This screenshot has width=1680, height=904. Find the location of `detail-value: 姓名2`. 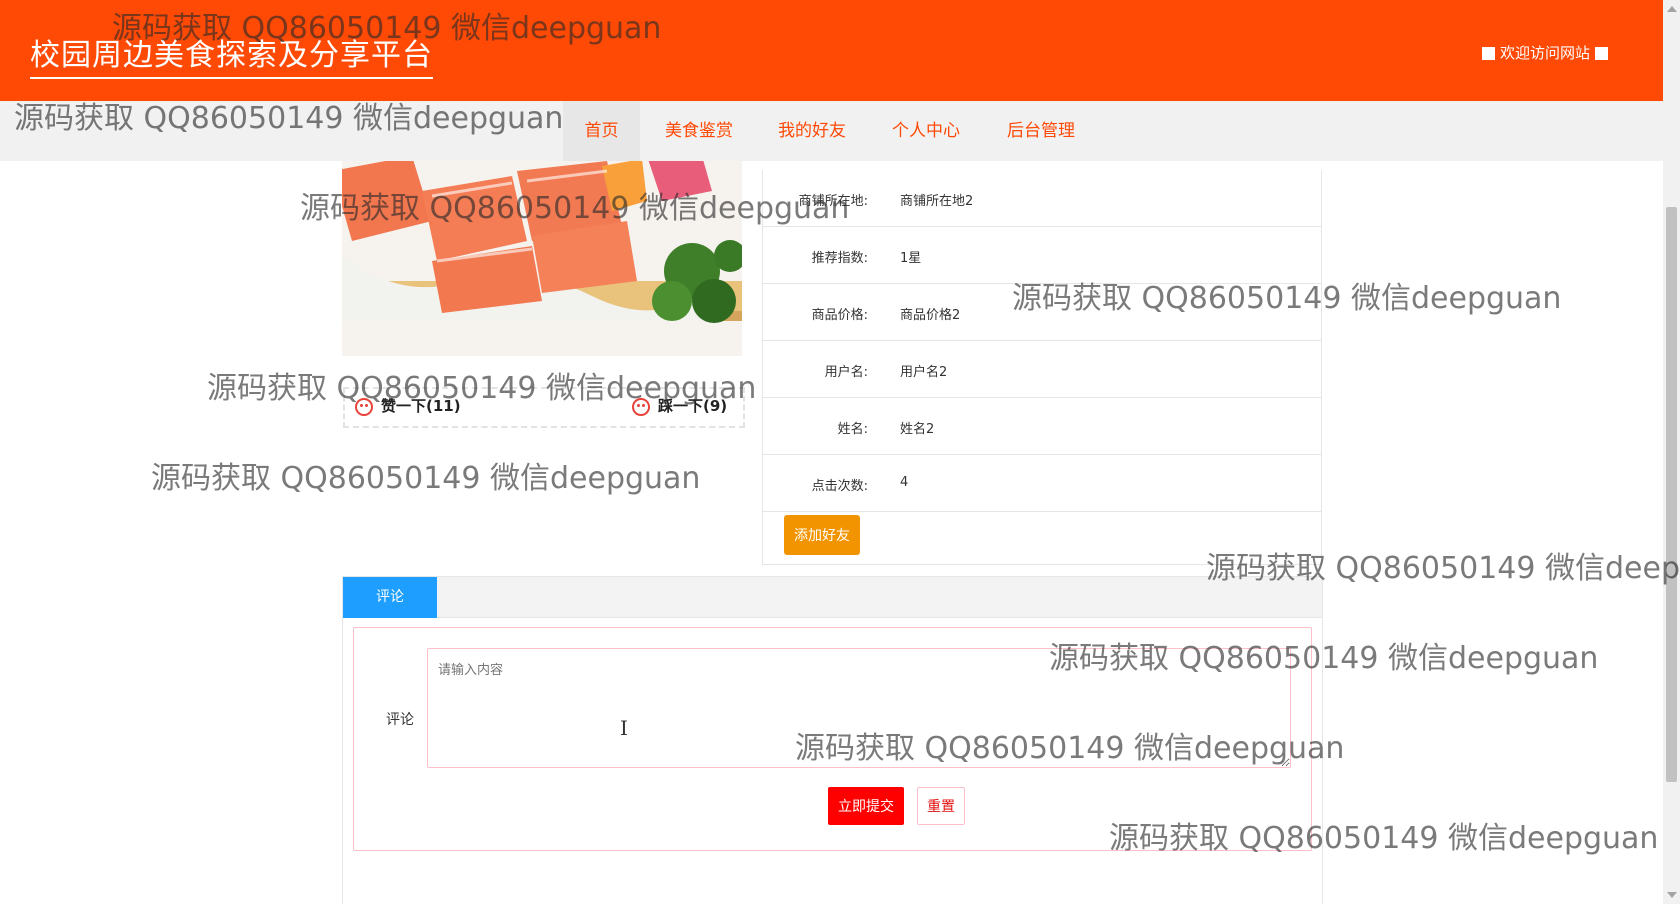

detail-value: 姓名2 is located at coordinates (917, 429).